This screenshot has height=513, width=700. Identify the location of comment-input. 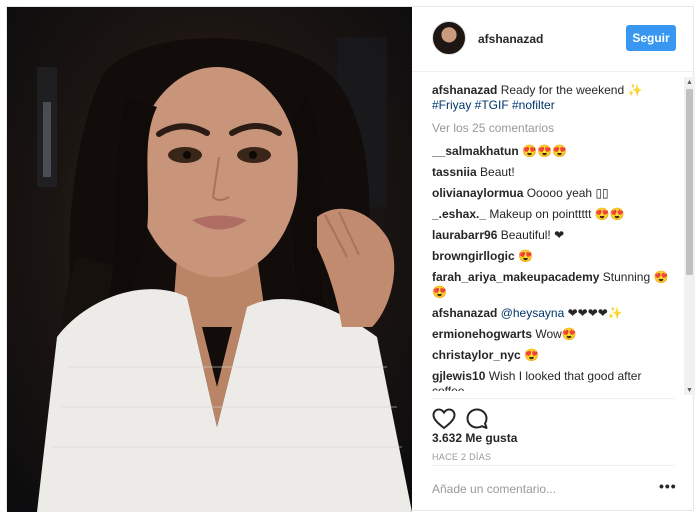
(539, 489).